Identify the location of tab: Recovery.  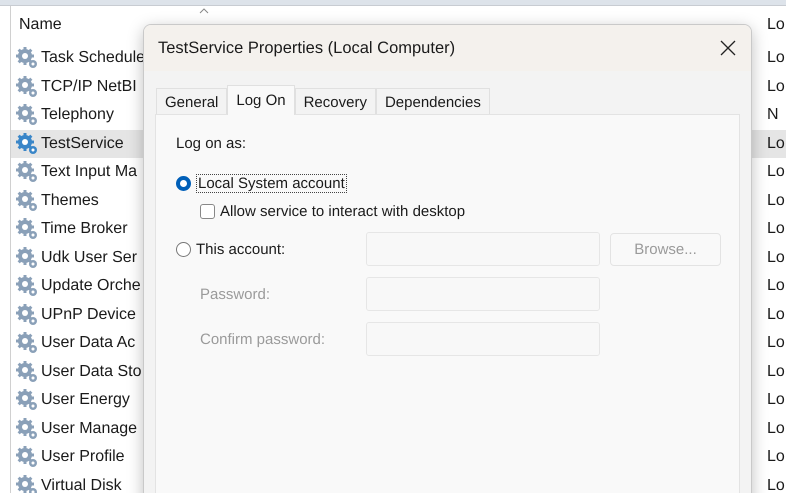
(335, 101).